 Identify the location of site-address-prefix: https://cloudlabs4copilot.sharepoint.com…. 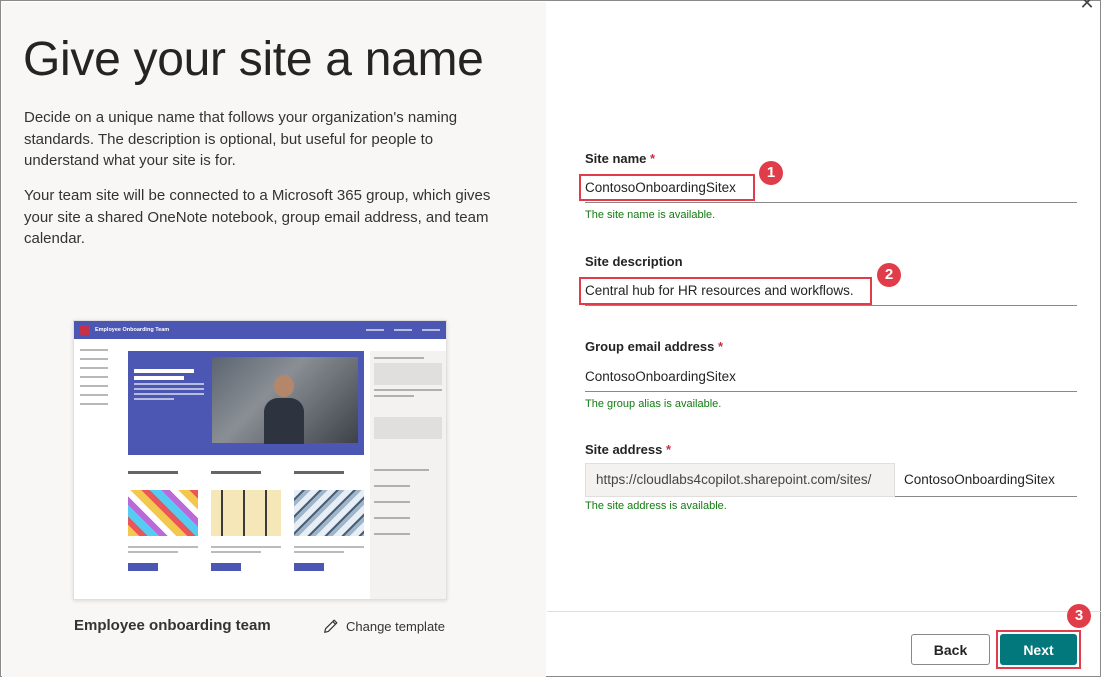
(740, 480).